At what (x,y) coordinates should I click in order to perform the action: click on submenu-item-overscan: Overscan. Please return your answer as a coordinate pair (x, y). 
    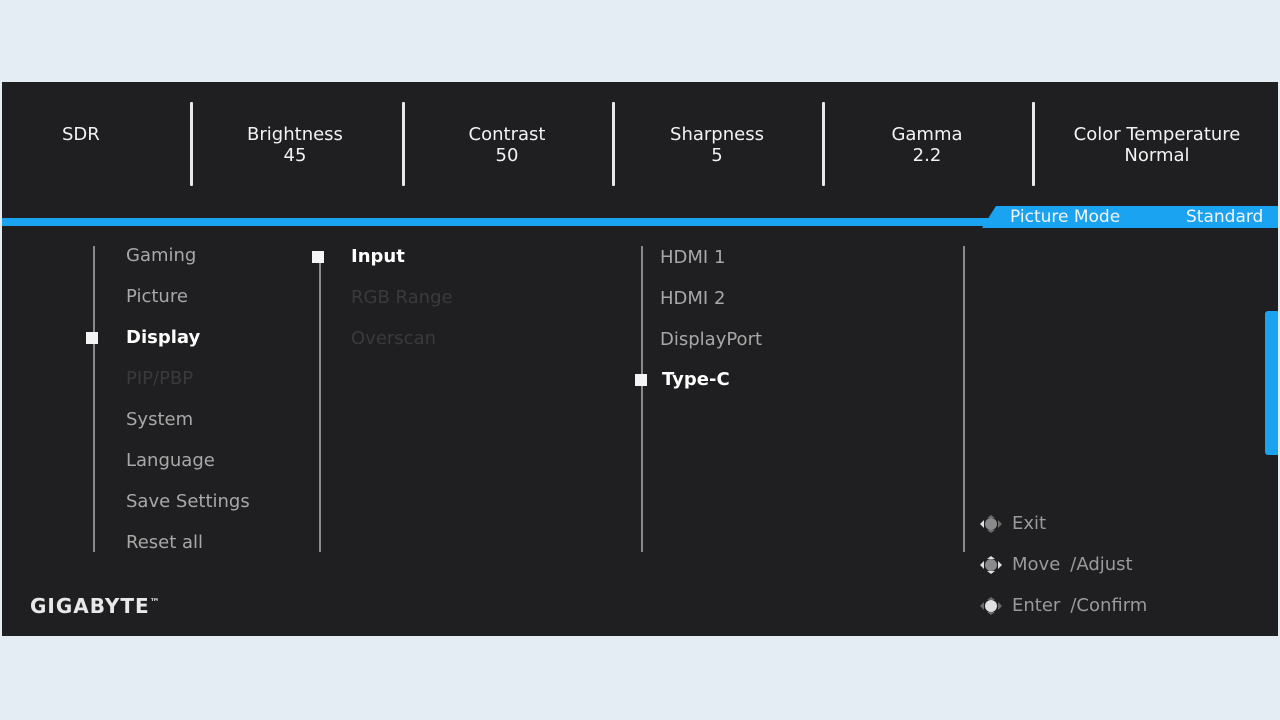
    Looking at the image, I should click on (394, 338).